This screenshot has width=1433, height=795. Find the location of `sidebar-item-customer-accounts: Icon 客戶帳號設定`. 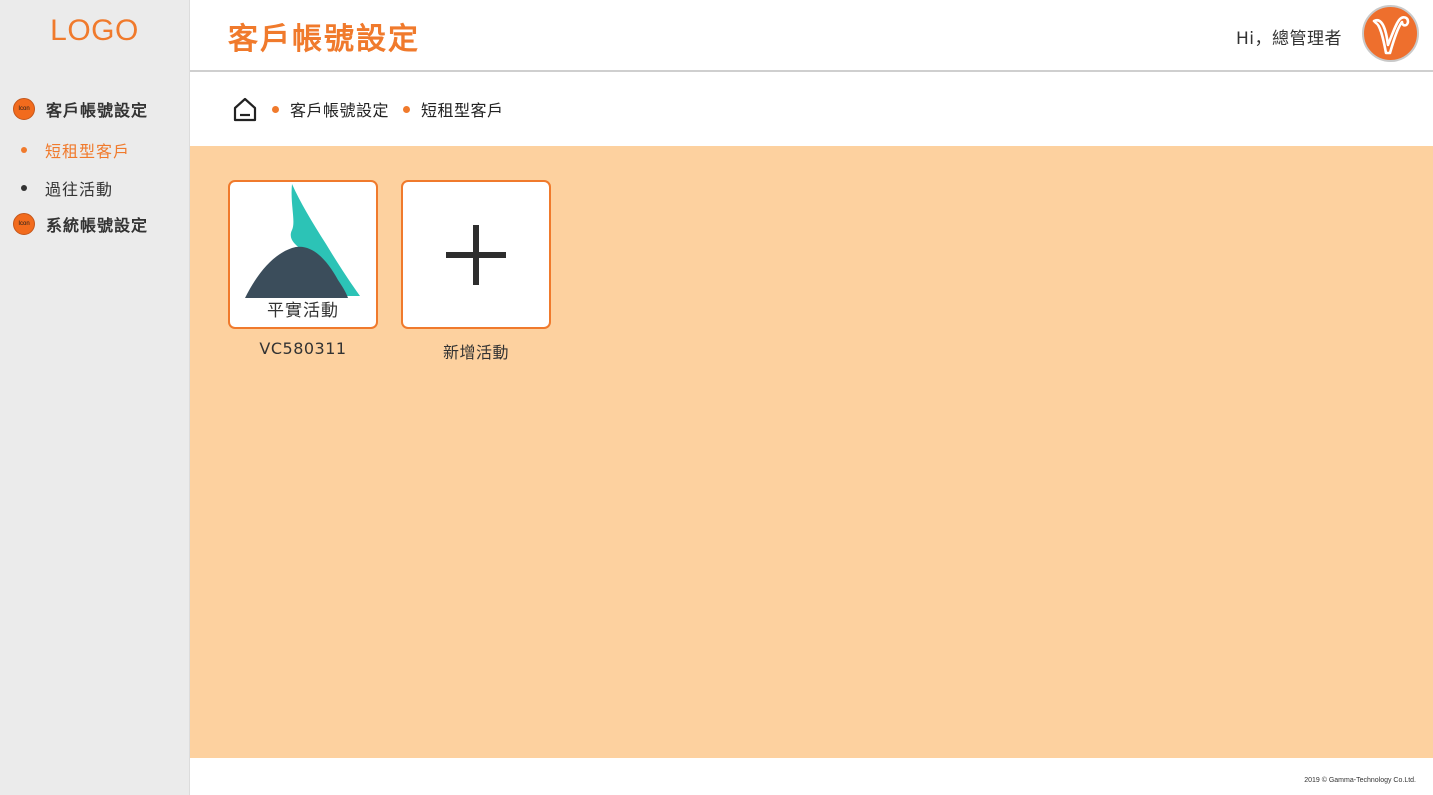

sidebar-item-customer-accounts: Icon 客戶帳號設定 is located at coordinates (94, 109).